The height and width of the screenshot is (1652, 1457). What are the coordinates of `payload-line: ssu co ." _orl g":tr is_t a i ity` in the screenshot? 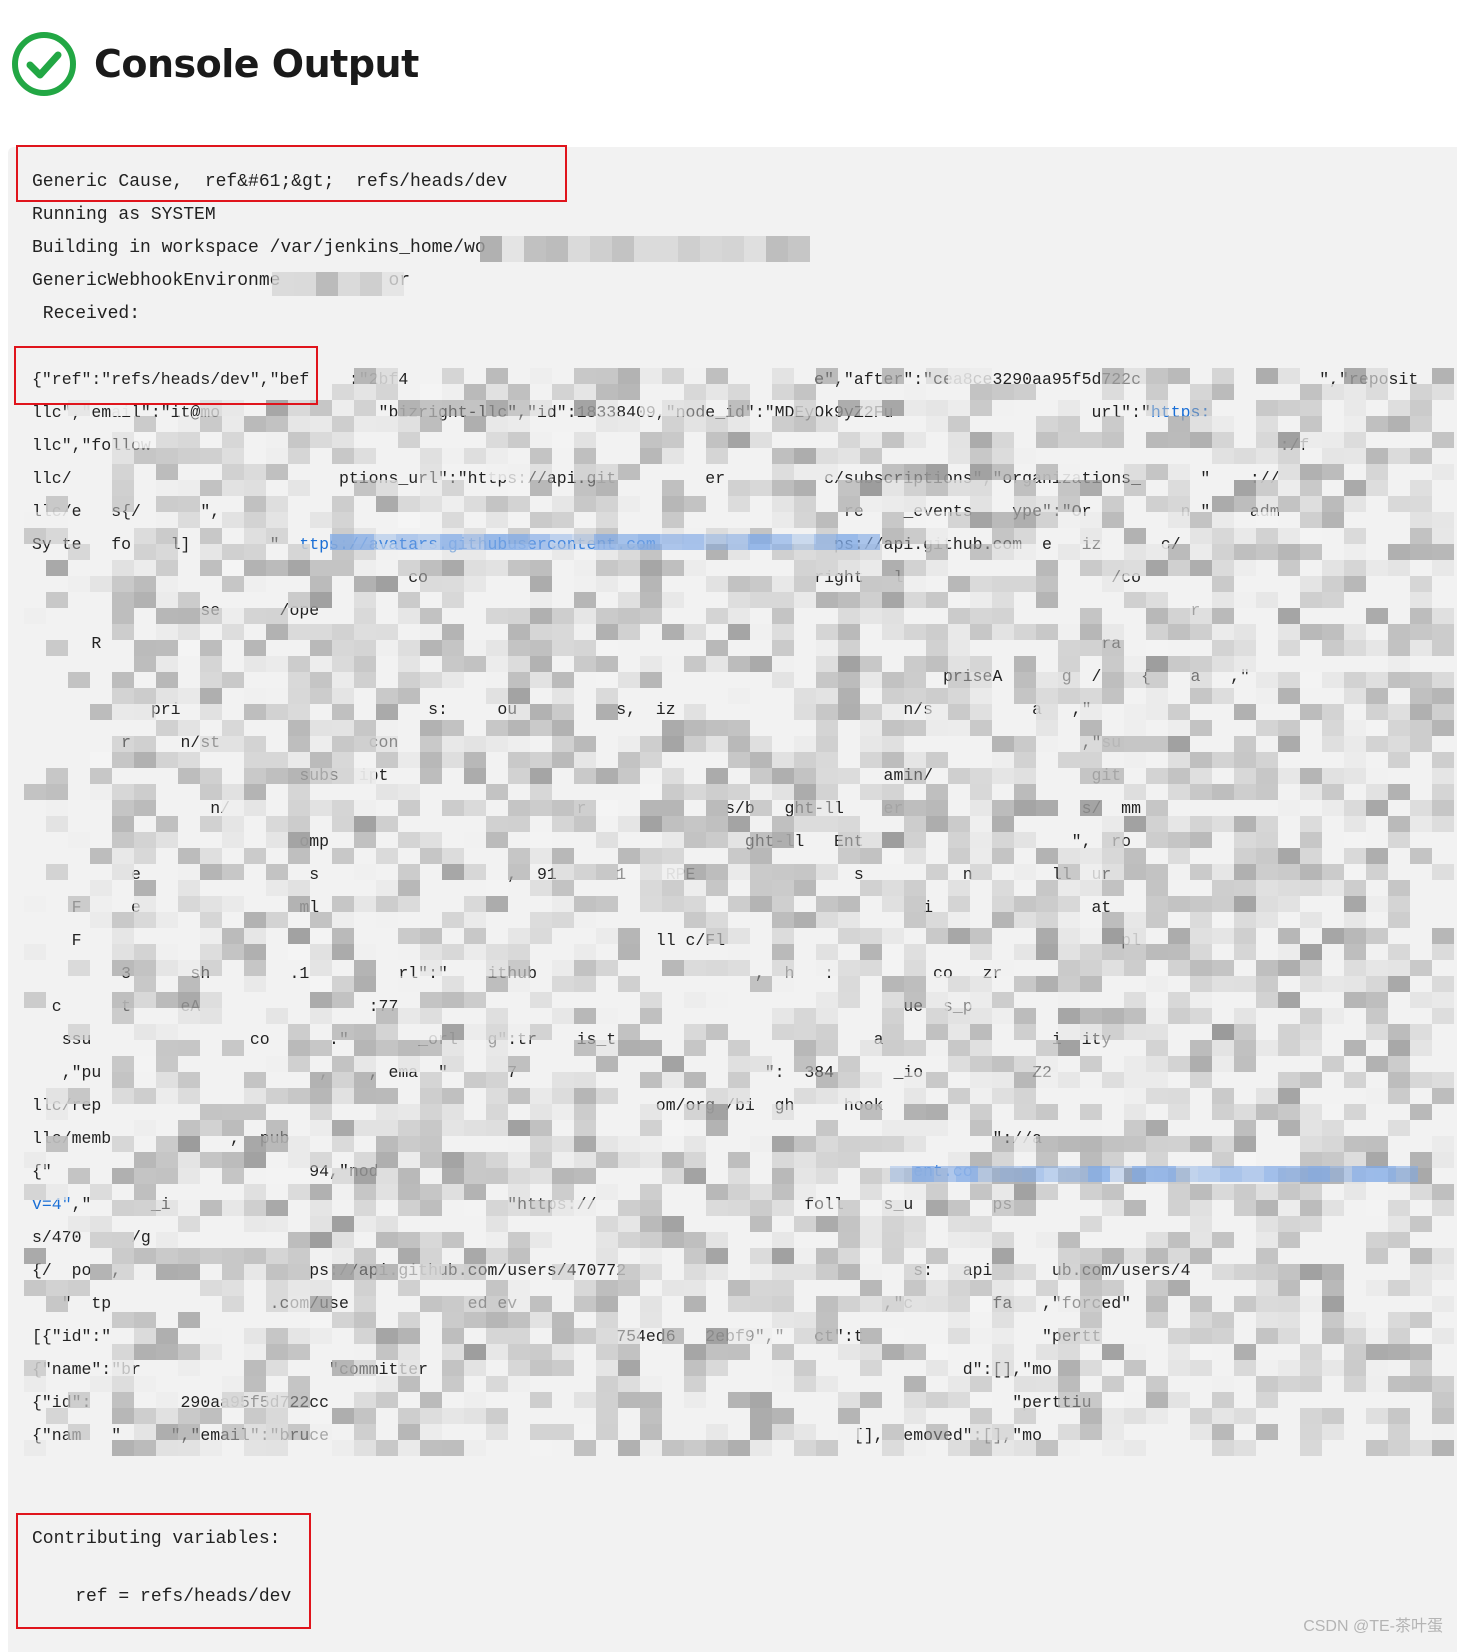 It's located at (572, 1040).